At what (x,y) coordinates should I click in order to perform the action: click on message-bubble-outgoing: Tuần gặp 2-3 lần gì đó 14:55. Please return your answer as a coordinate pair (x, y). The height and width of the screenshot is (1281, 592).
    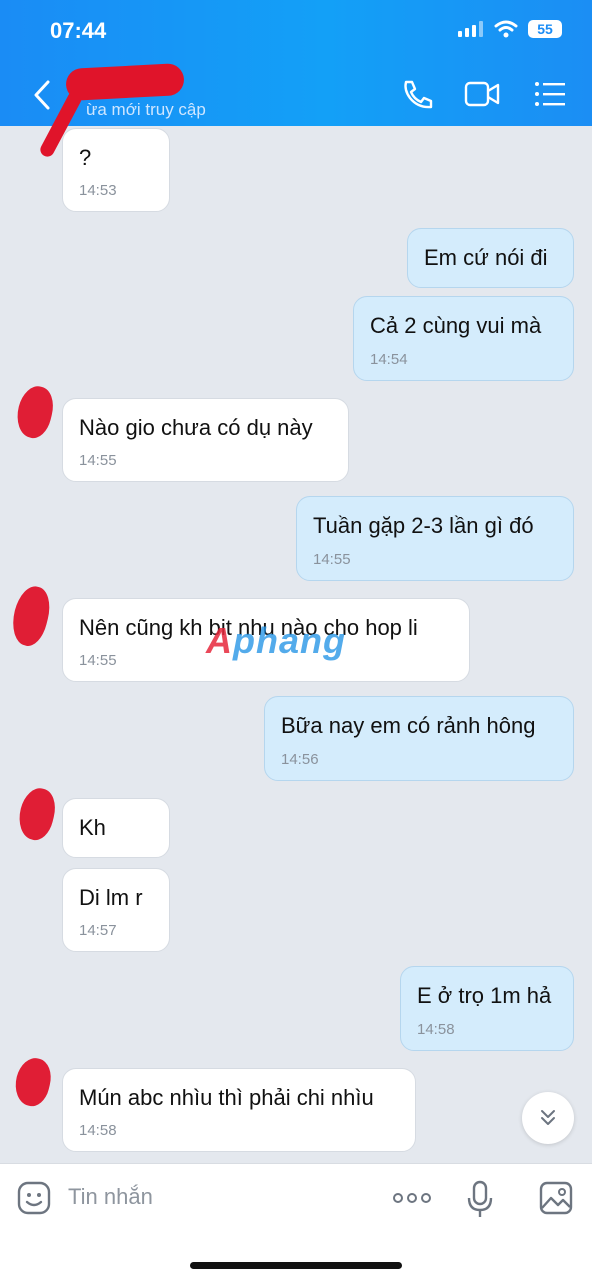
    Looking at the image, I should click on (435, 538).